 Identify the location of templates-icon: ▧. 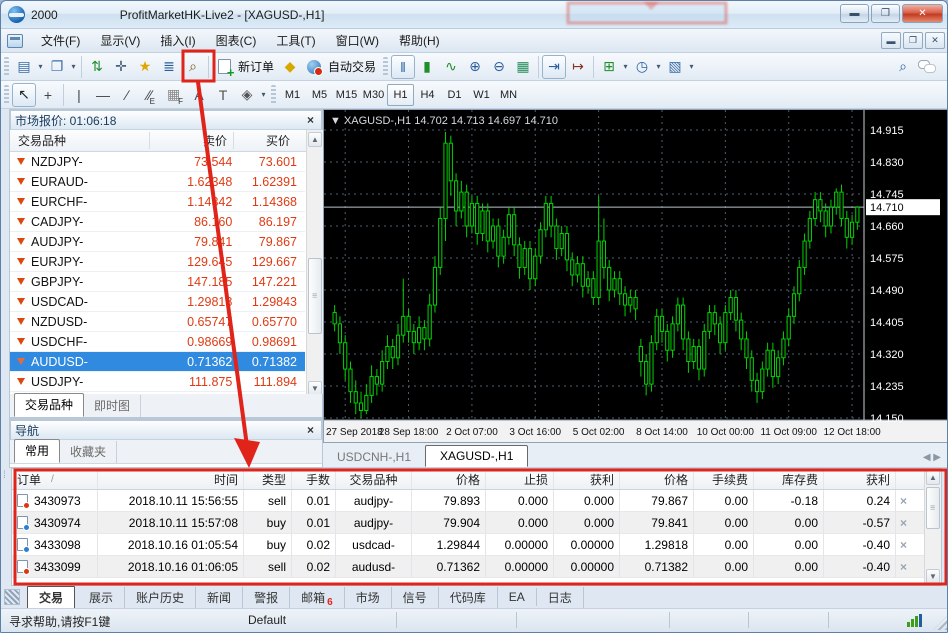
(675, 67).